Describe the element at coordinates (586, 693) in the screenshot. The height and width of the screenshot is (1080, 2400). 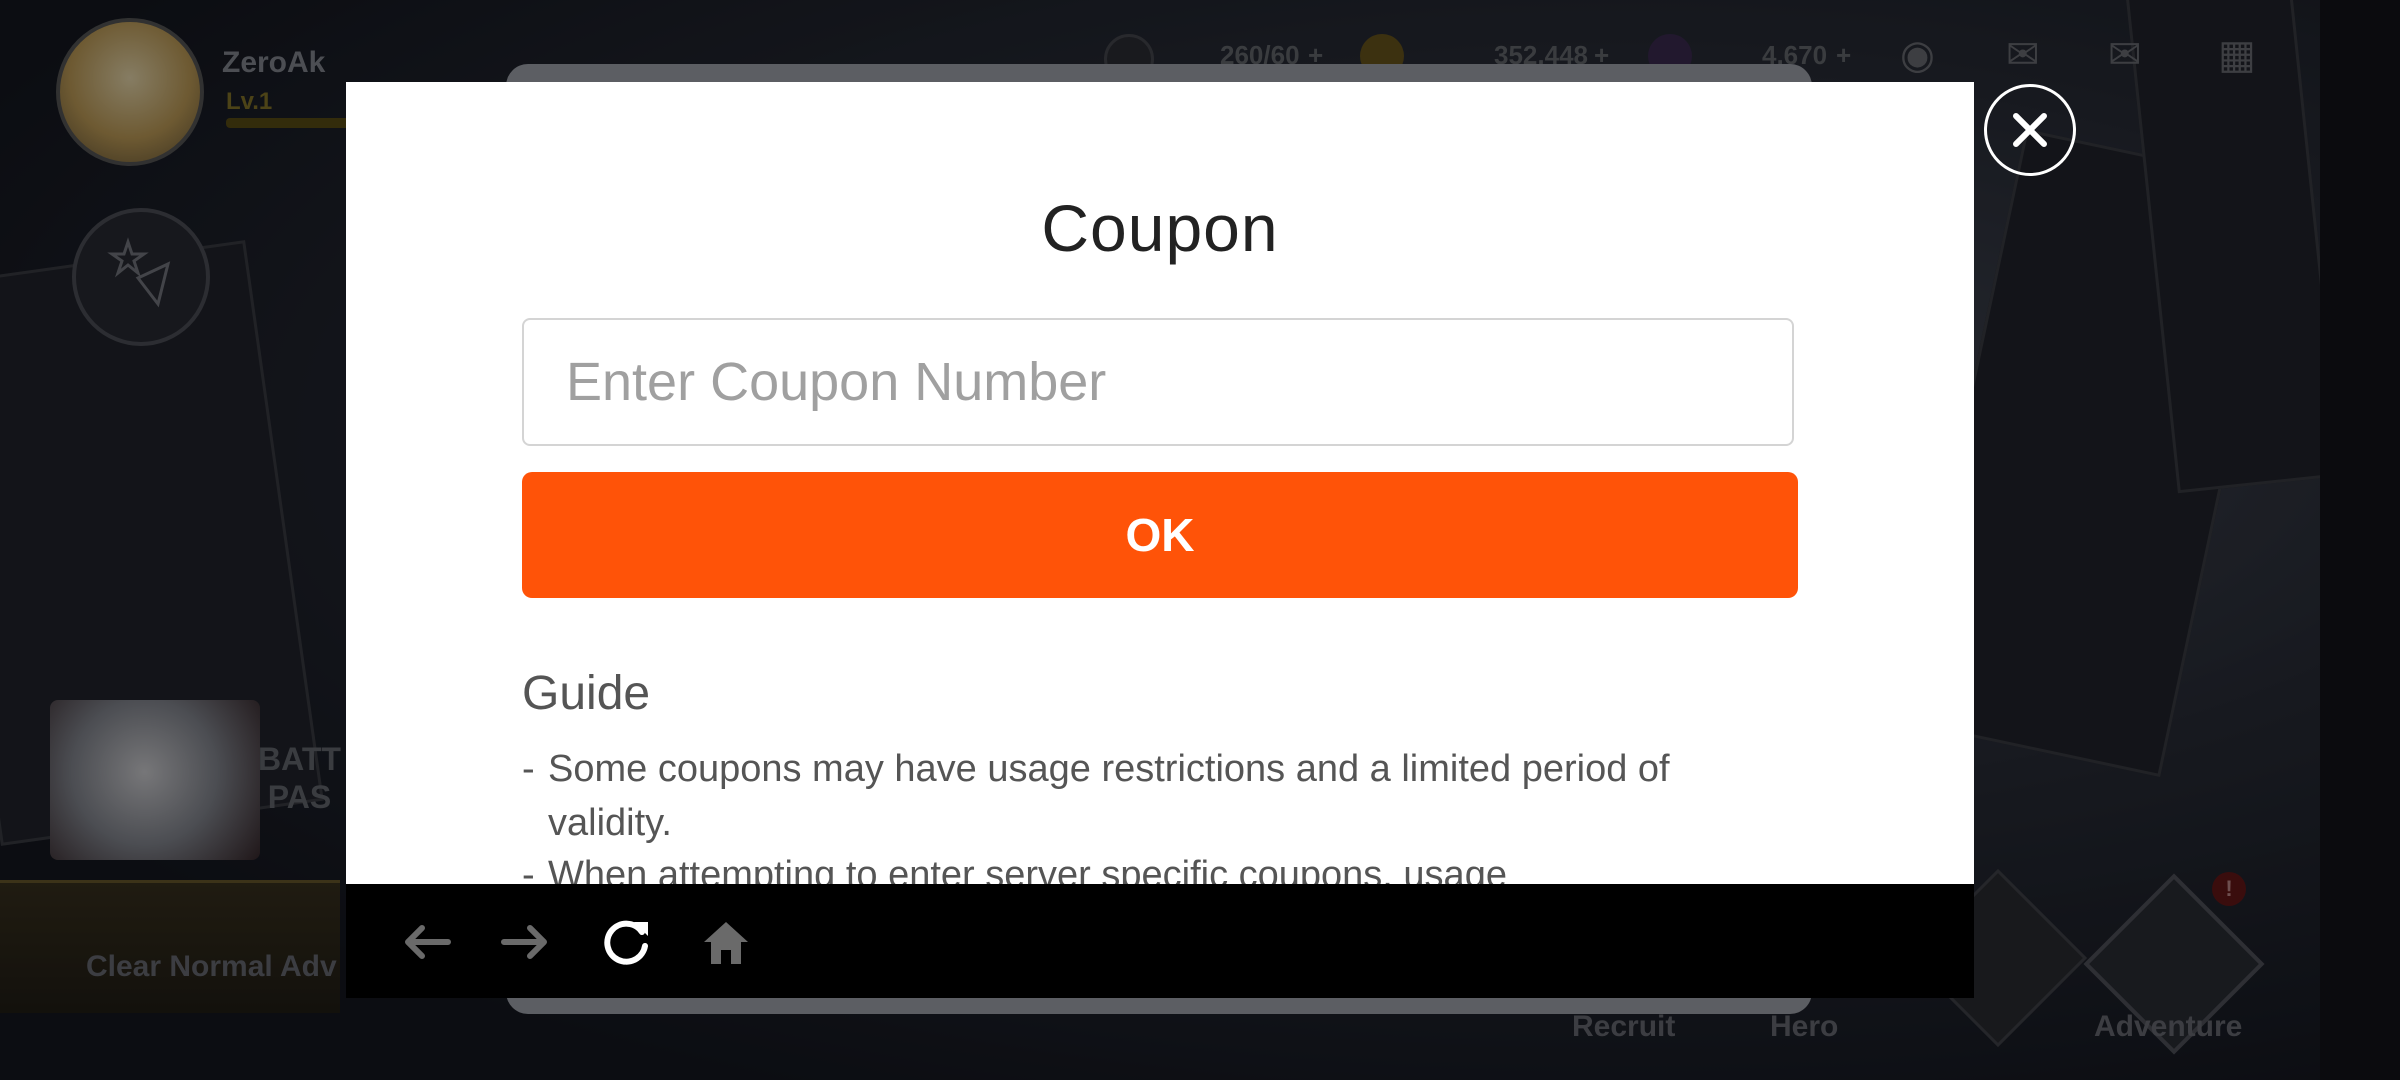
I see `guide-title: Guide` at that location.